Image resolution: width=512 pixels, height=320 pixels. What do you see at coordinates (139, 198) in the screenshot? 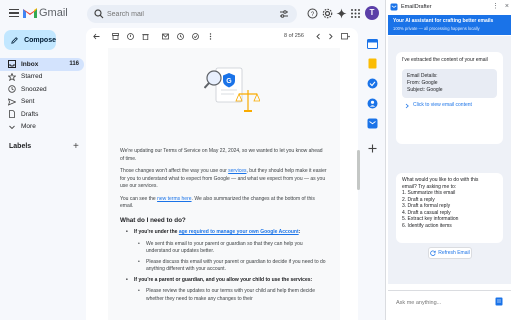
I see `text: You can see the` at bounding box center [139, 198].